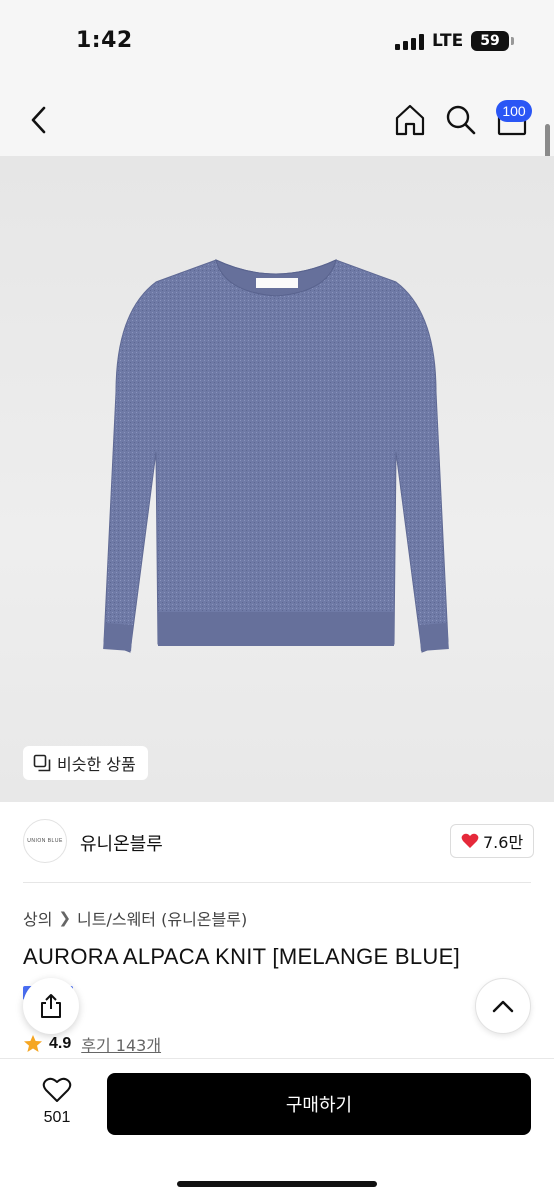 The width and height of the screenshot is (554, 1200). What do you see at coordinates (37, 918) in the screenshot?
I see `breadcrumb-item: 상의` at bounding box center [37, 918].